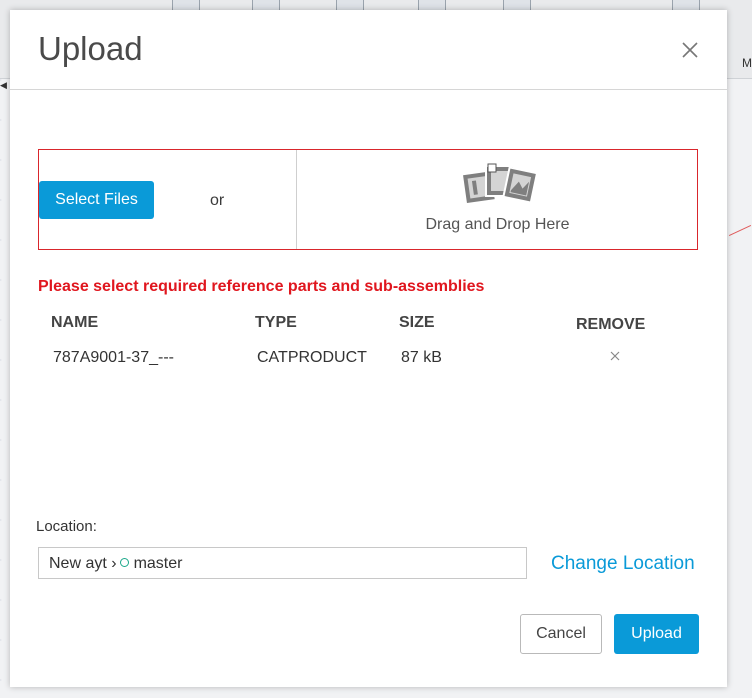  What do you see at coordinates (417, 322) in the screenshot?
I see `column-header-size: SIZE` at bounding box center [417, 322].